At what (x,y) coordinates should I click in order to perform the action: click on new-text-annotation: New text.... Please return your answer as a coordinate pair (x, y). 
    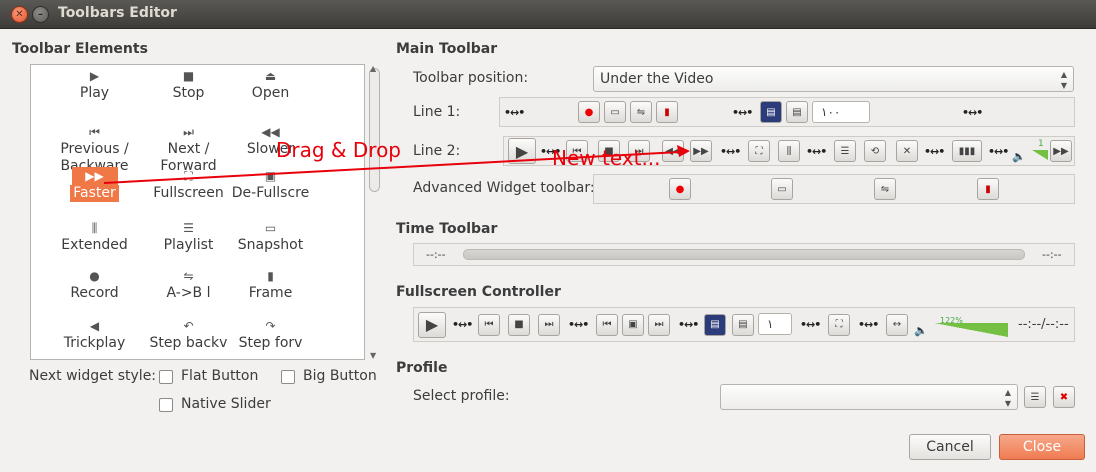
    Looking at the image, I should click on (606, 158).